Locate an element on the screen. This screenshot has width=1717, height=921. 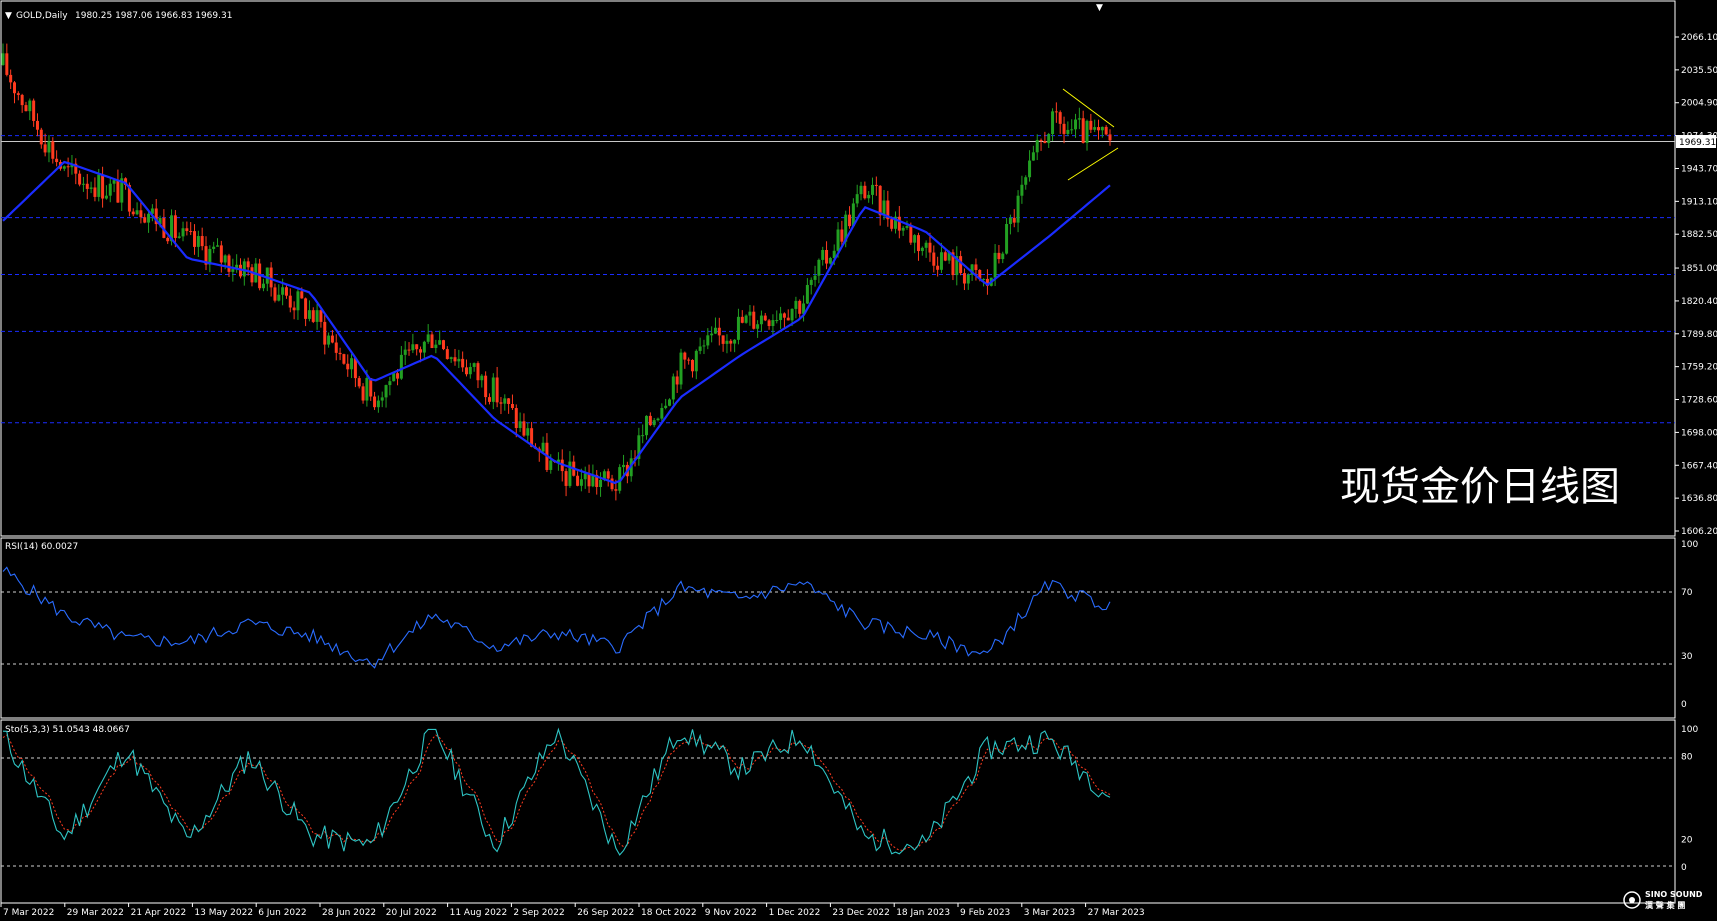
rsi-tick-label: 100 is located at coordinates (1689, 545).